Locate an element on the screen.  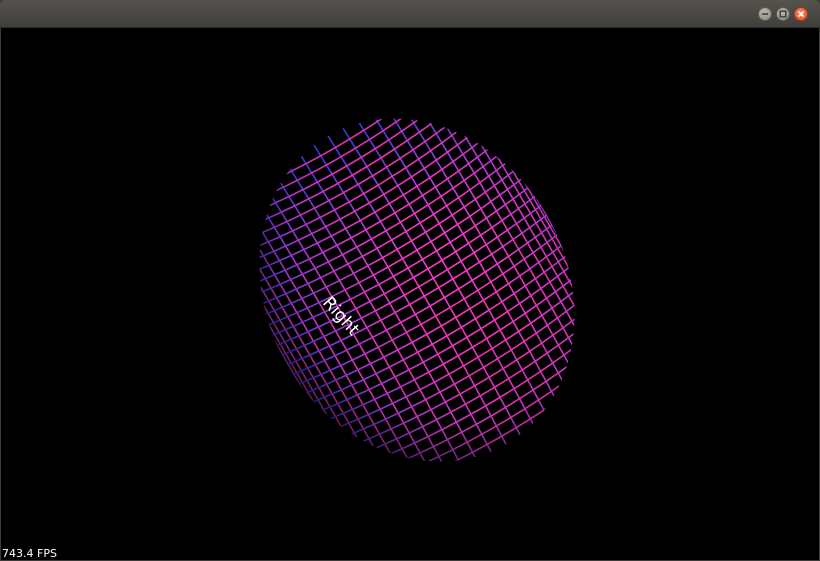
maximize-icon is located at coordinates (783, 14).